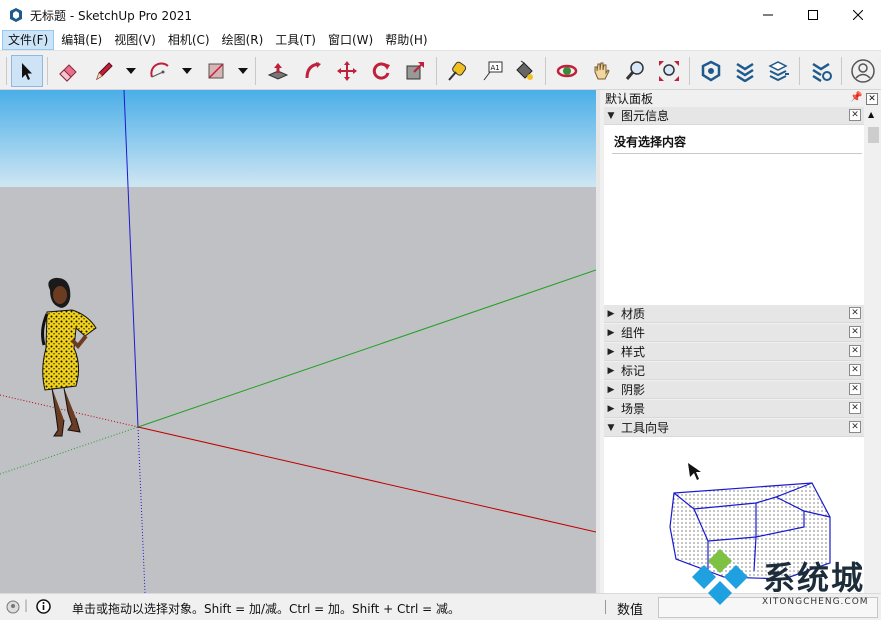  What do you see at coordinates (6, 71) in the screenshot?
I see `toolbar-grip` at bounding box center [6, 71].